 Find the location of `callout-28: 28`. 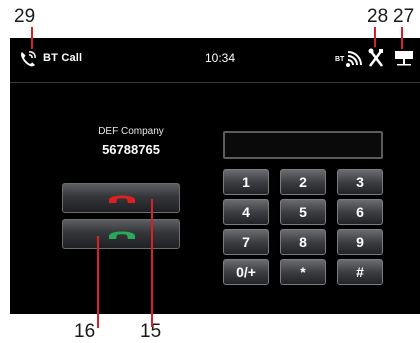

callout-28: 28 is located at coordinates (378, 16).